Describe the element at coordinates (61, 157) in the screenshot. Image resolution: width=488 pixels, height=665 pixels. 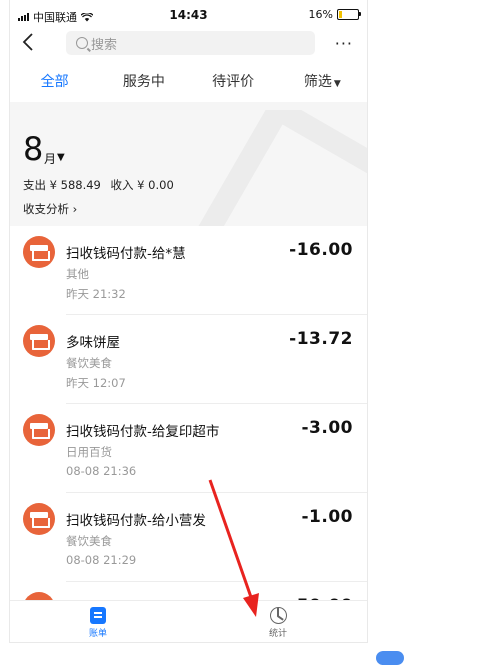
I see `month-picker-caret-icon: ▼` at that location.